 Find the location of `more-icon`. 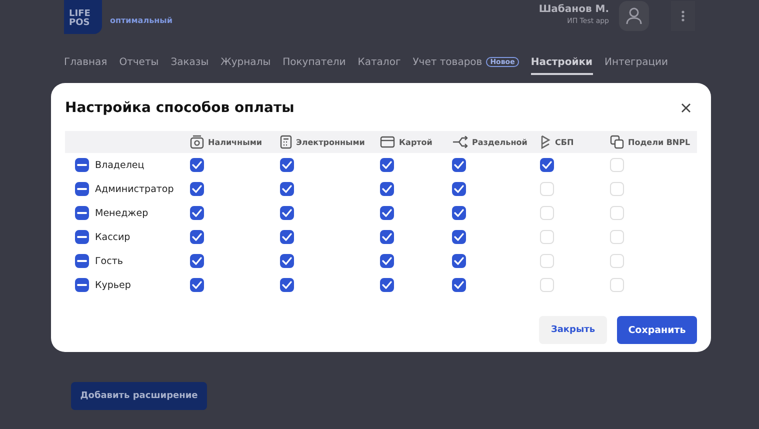

more-icon is located at coordinates (683, 16).